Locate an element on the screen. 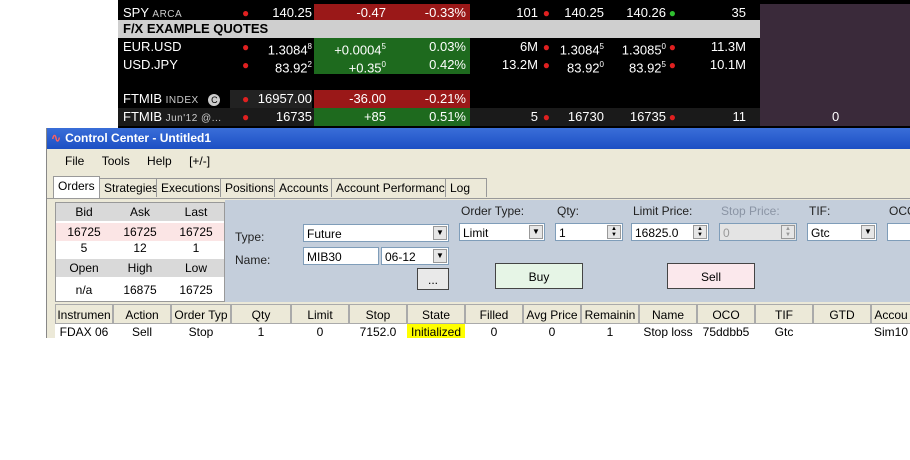 The height and width of the screenshot is (460, 910). oco-field is located at coordinates (898, 232).